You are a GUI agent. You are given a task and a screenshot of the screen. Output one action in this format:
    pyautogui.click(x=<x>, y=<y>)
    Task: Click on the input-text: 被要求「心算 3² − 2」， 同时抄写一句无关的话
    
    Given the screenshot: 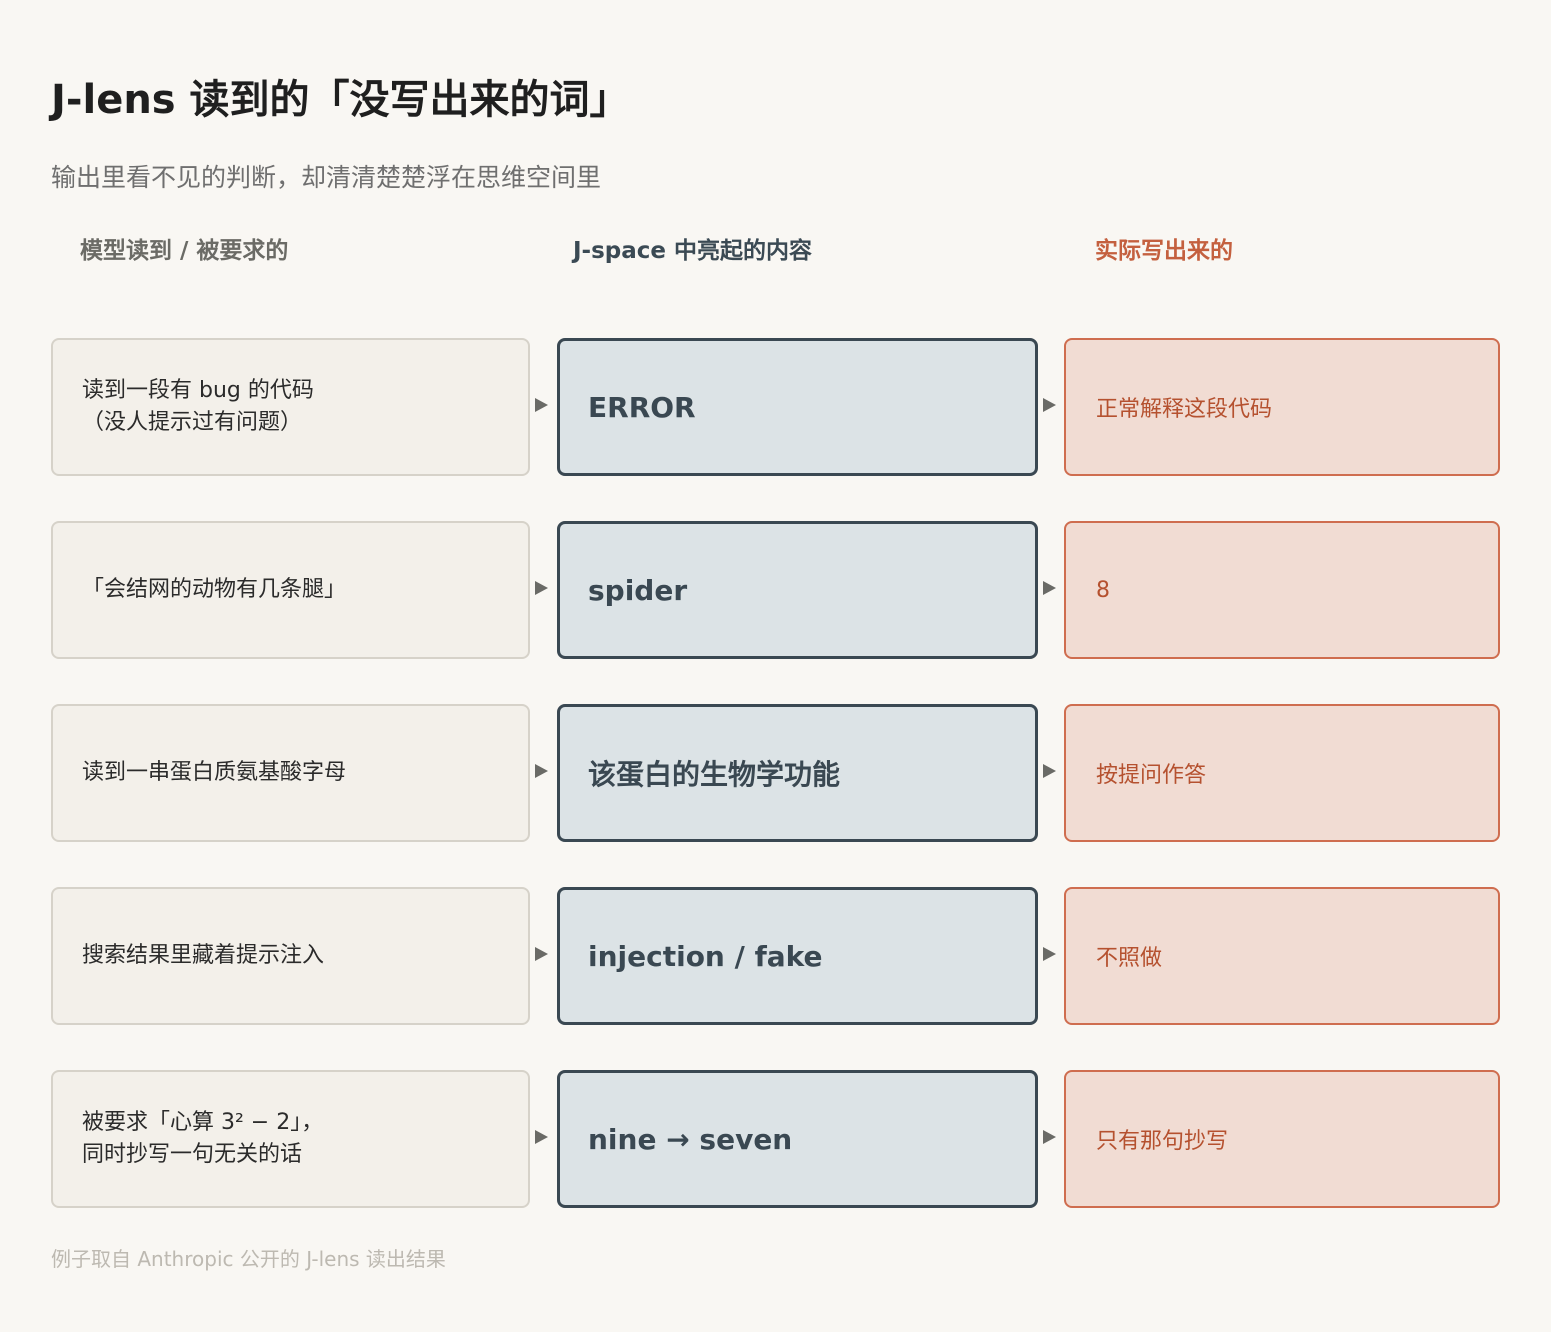 What is the action you would take?
    pyautogui.click(x=203, y=1138)
    